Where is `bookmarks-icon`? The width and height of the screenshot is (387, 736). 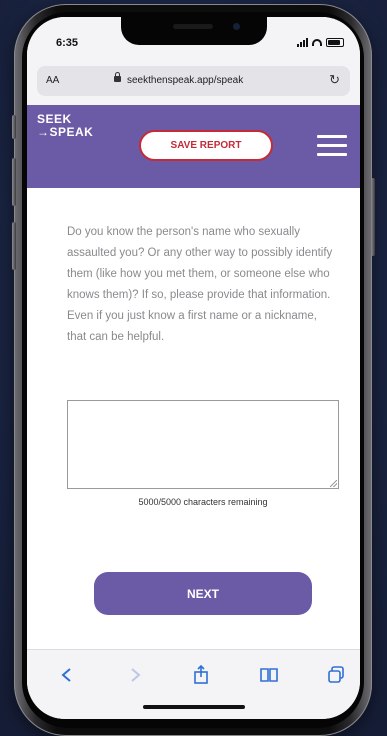 bookmarks-icon is located at coordinates (269, 675).